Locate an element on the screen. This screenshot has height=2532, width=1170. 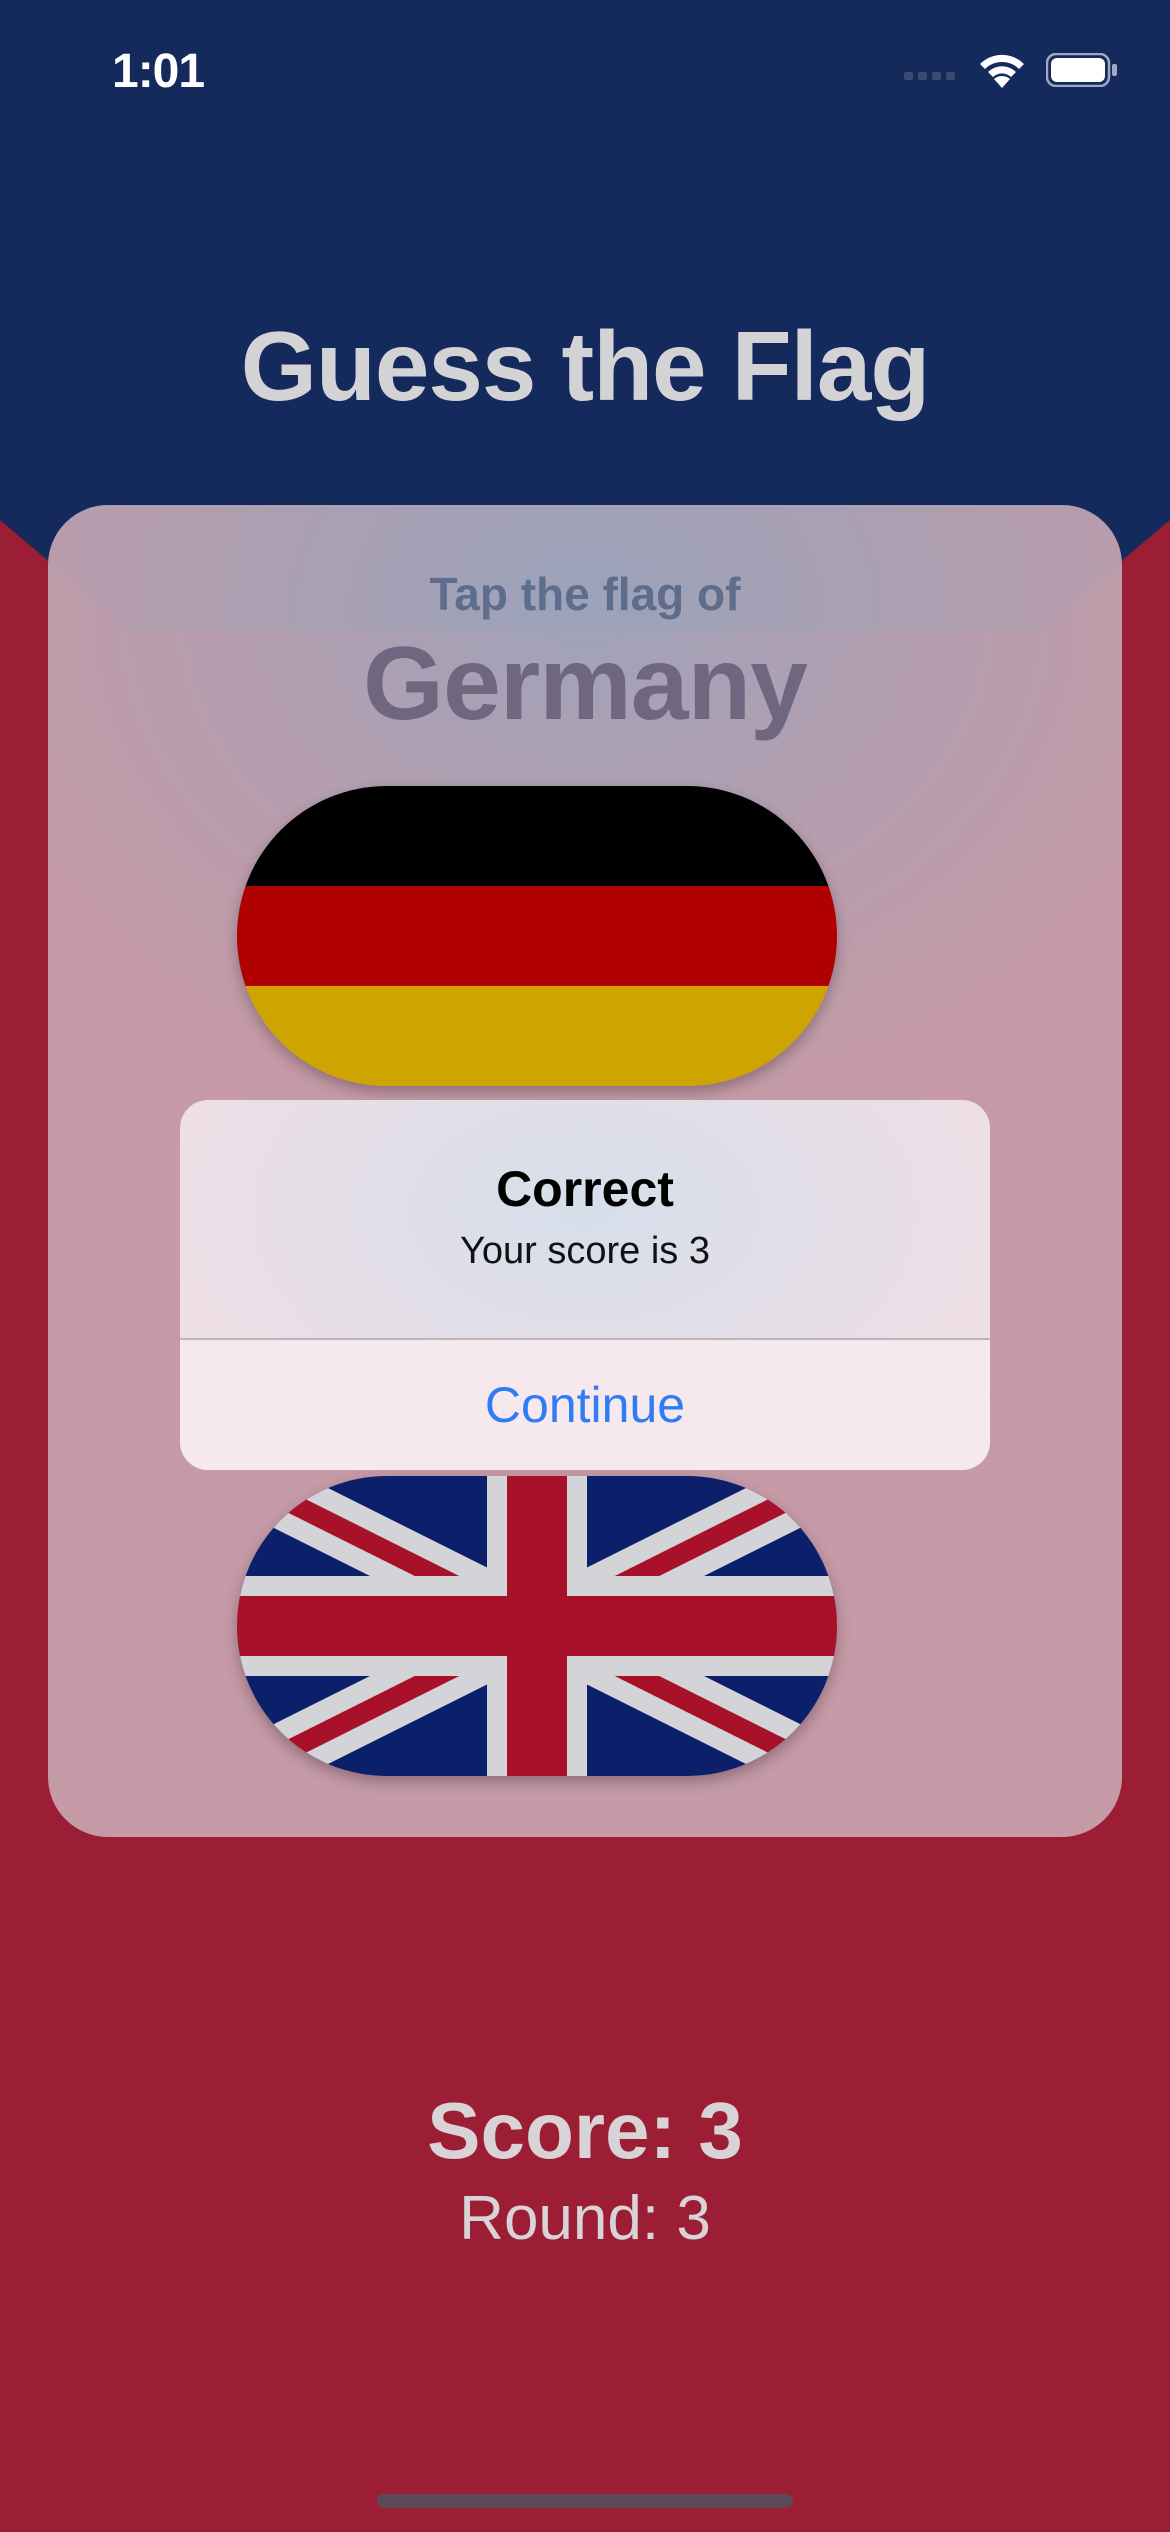
flag-button-germany is located at coordinates (537, 936).